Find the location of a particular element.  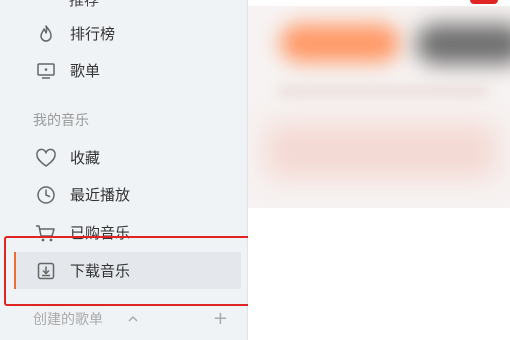

sidebar-item-label: 排行榜 is located at coordinates (93, 34).